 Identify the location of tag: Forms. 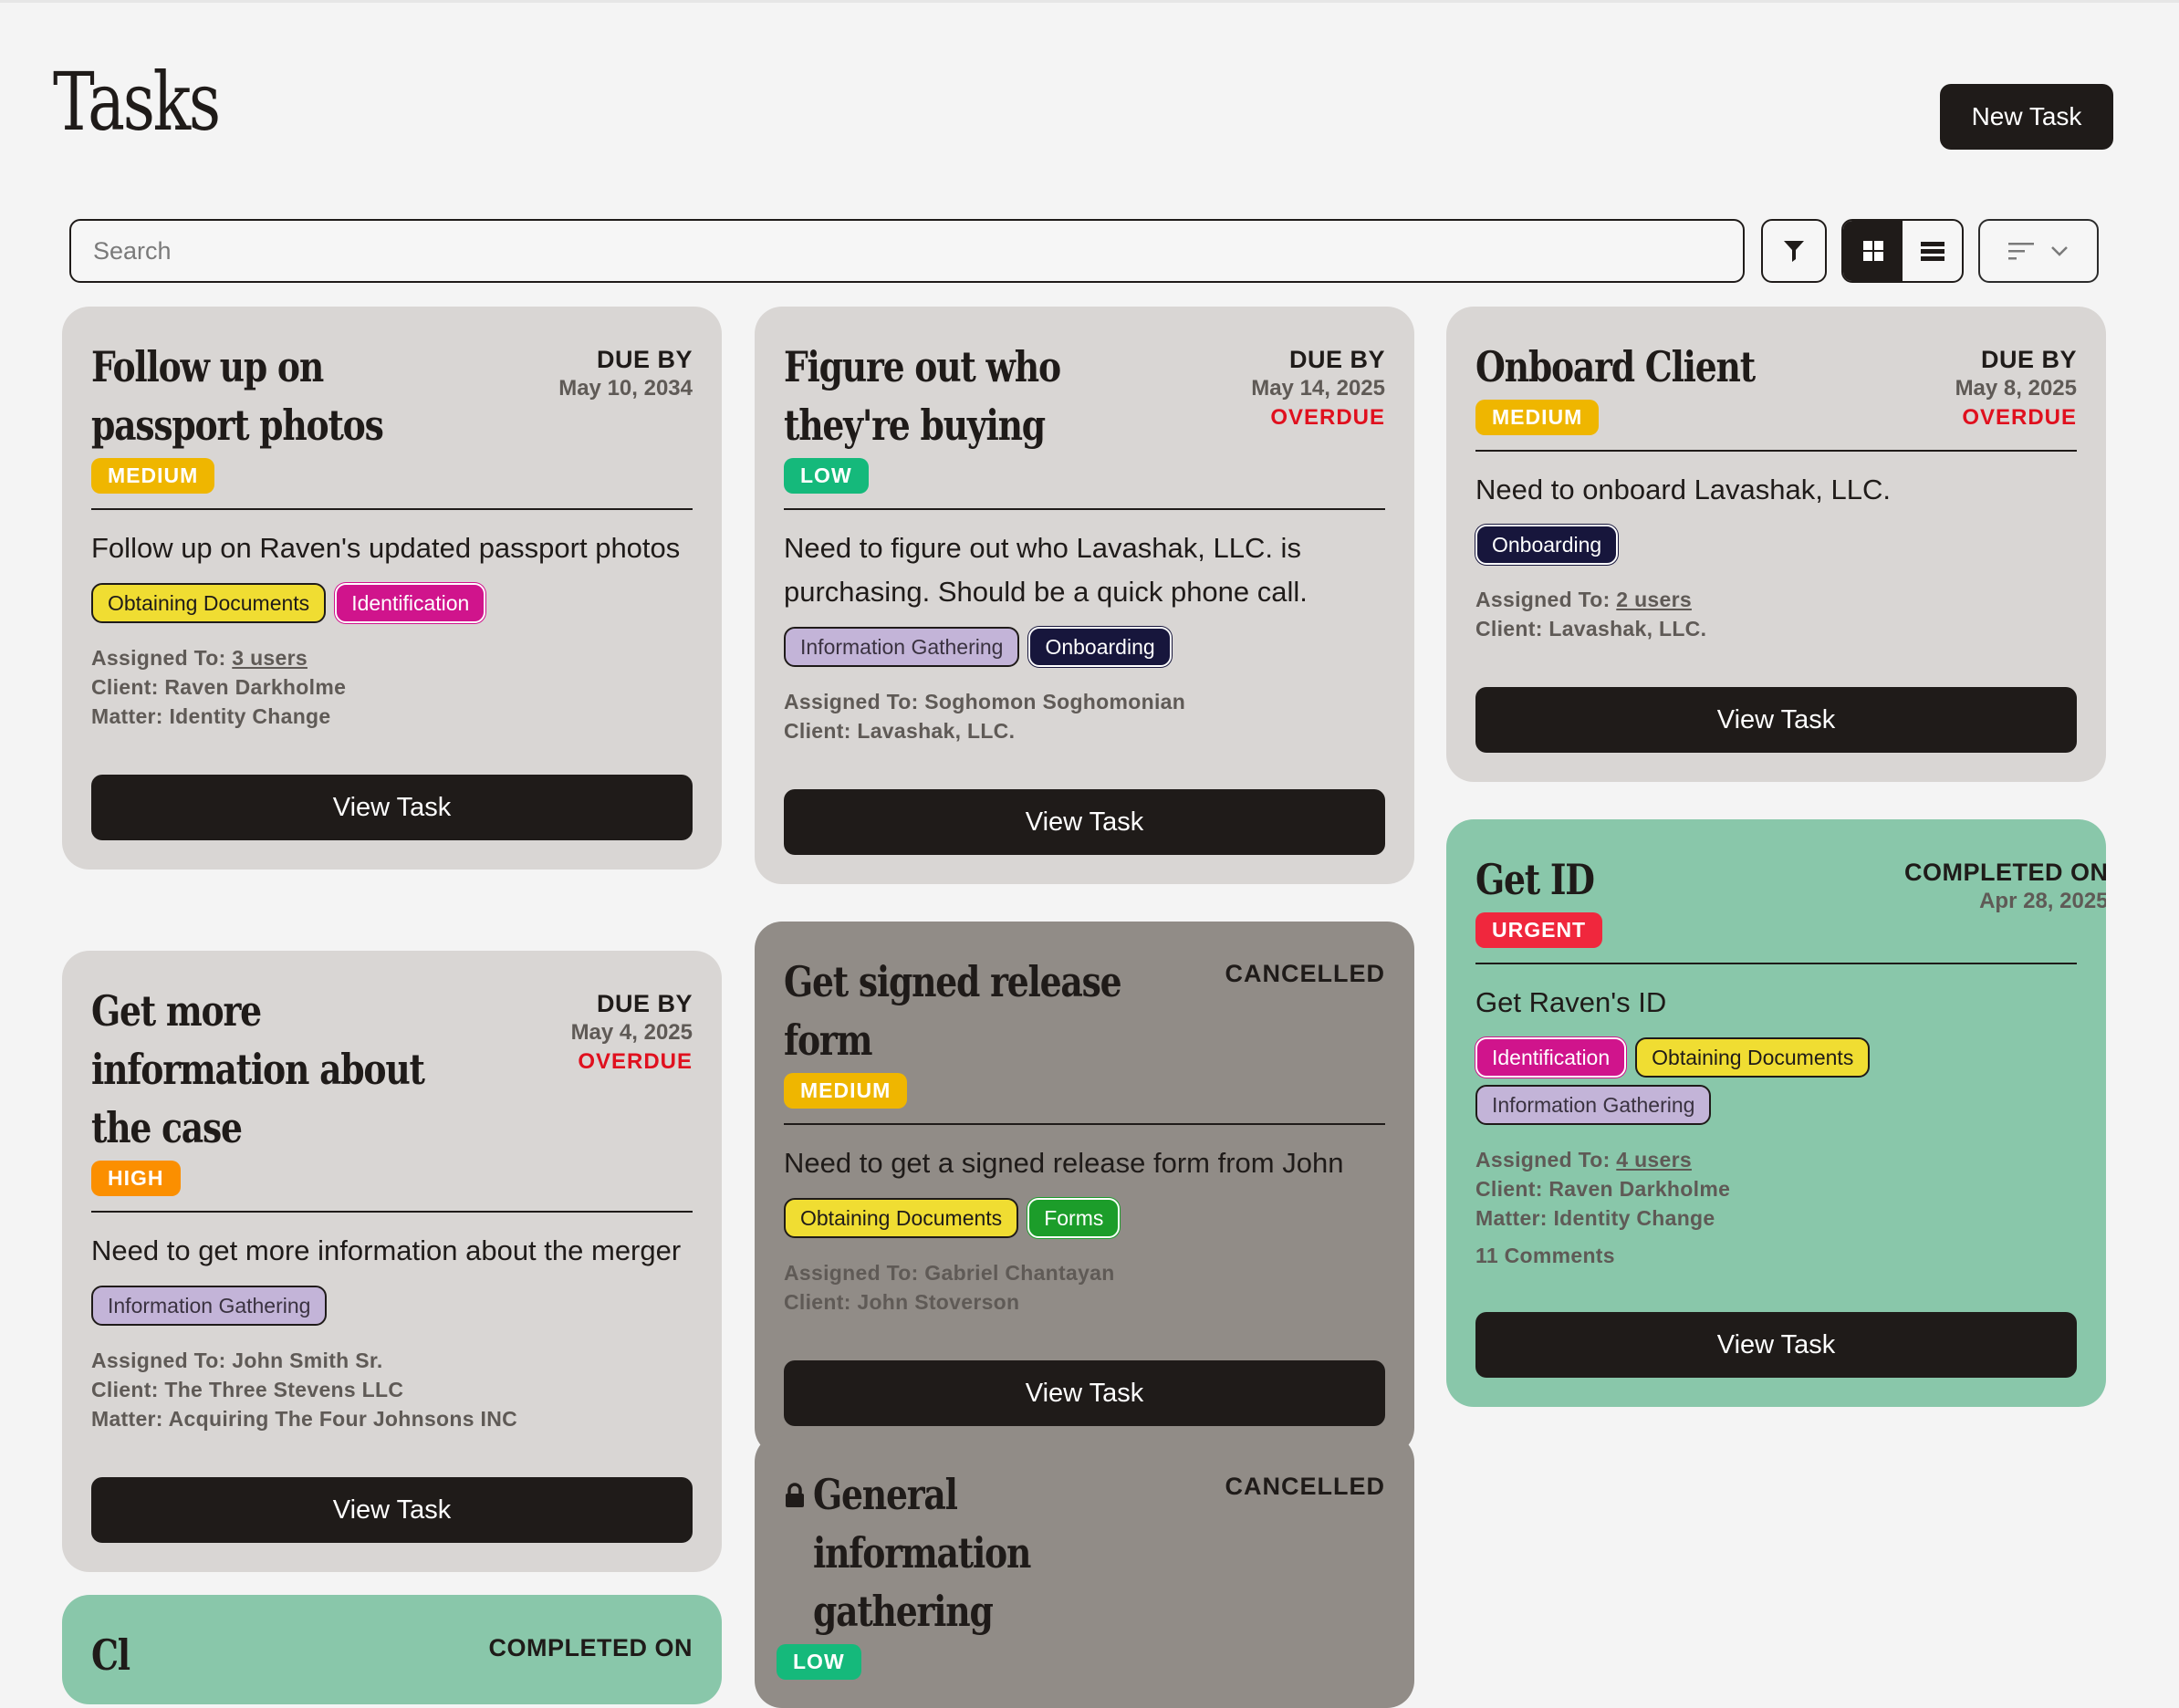
(1074, 1218).